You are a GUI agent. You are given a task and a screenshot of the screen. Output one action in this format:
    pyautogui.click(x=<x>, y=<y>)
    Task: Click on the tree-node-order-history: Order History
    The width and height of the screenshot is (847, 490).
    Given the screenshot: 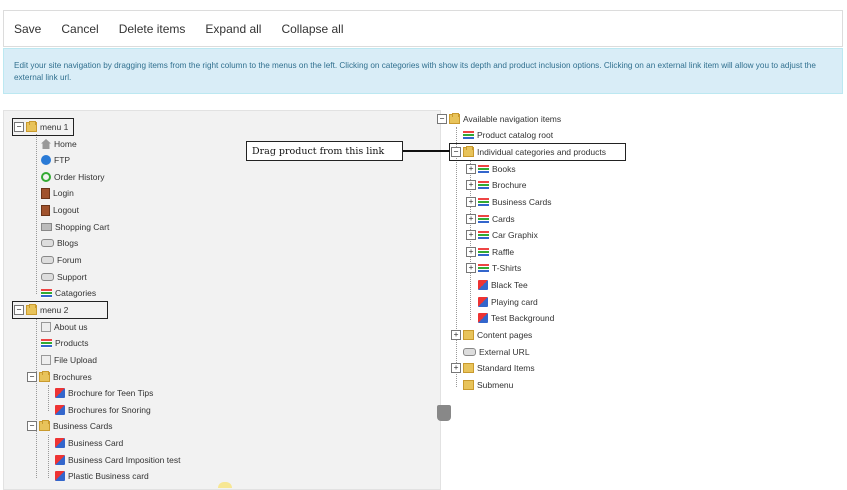 What is the action you would take?
    pyautogui.click(x=73, y=177)
    